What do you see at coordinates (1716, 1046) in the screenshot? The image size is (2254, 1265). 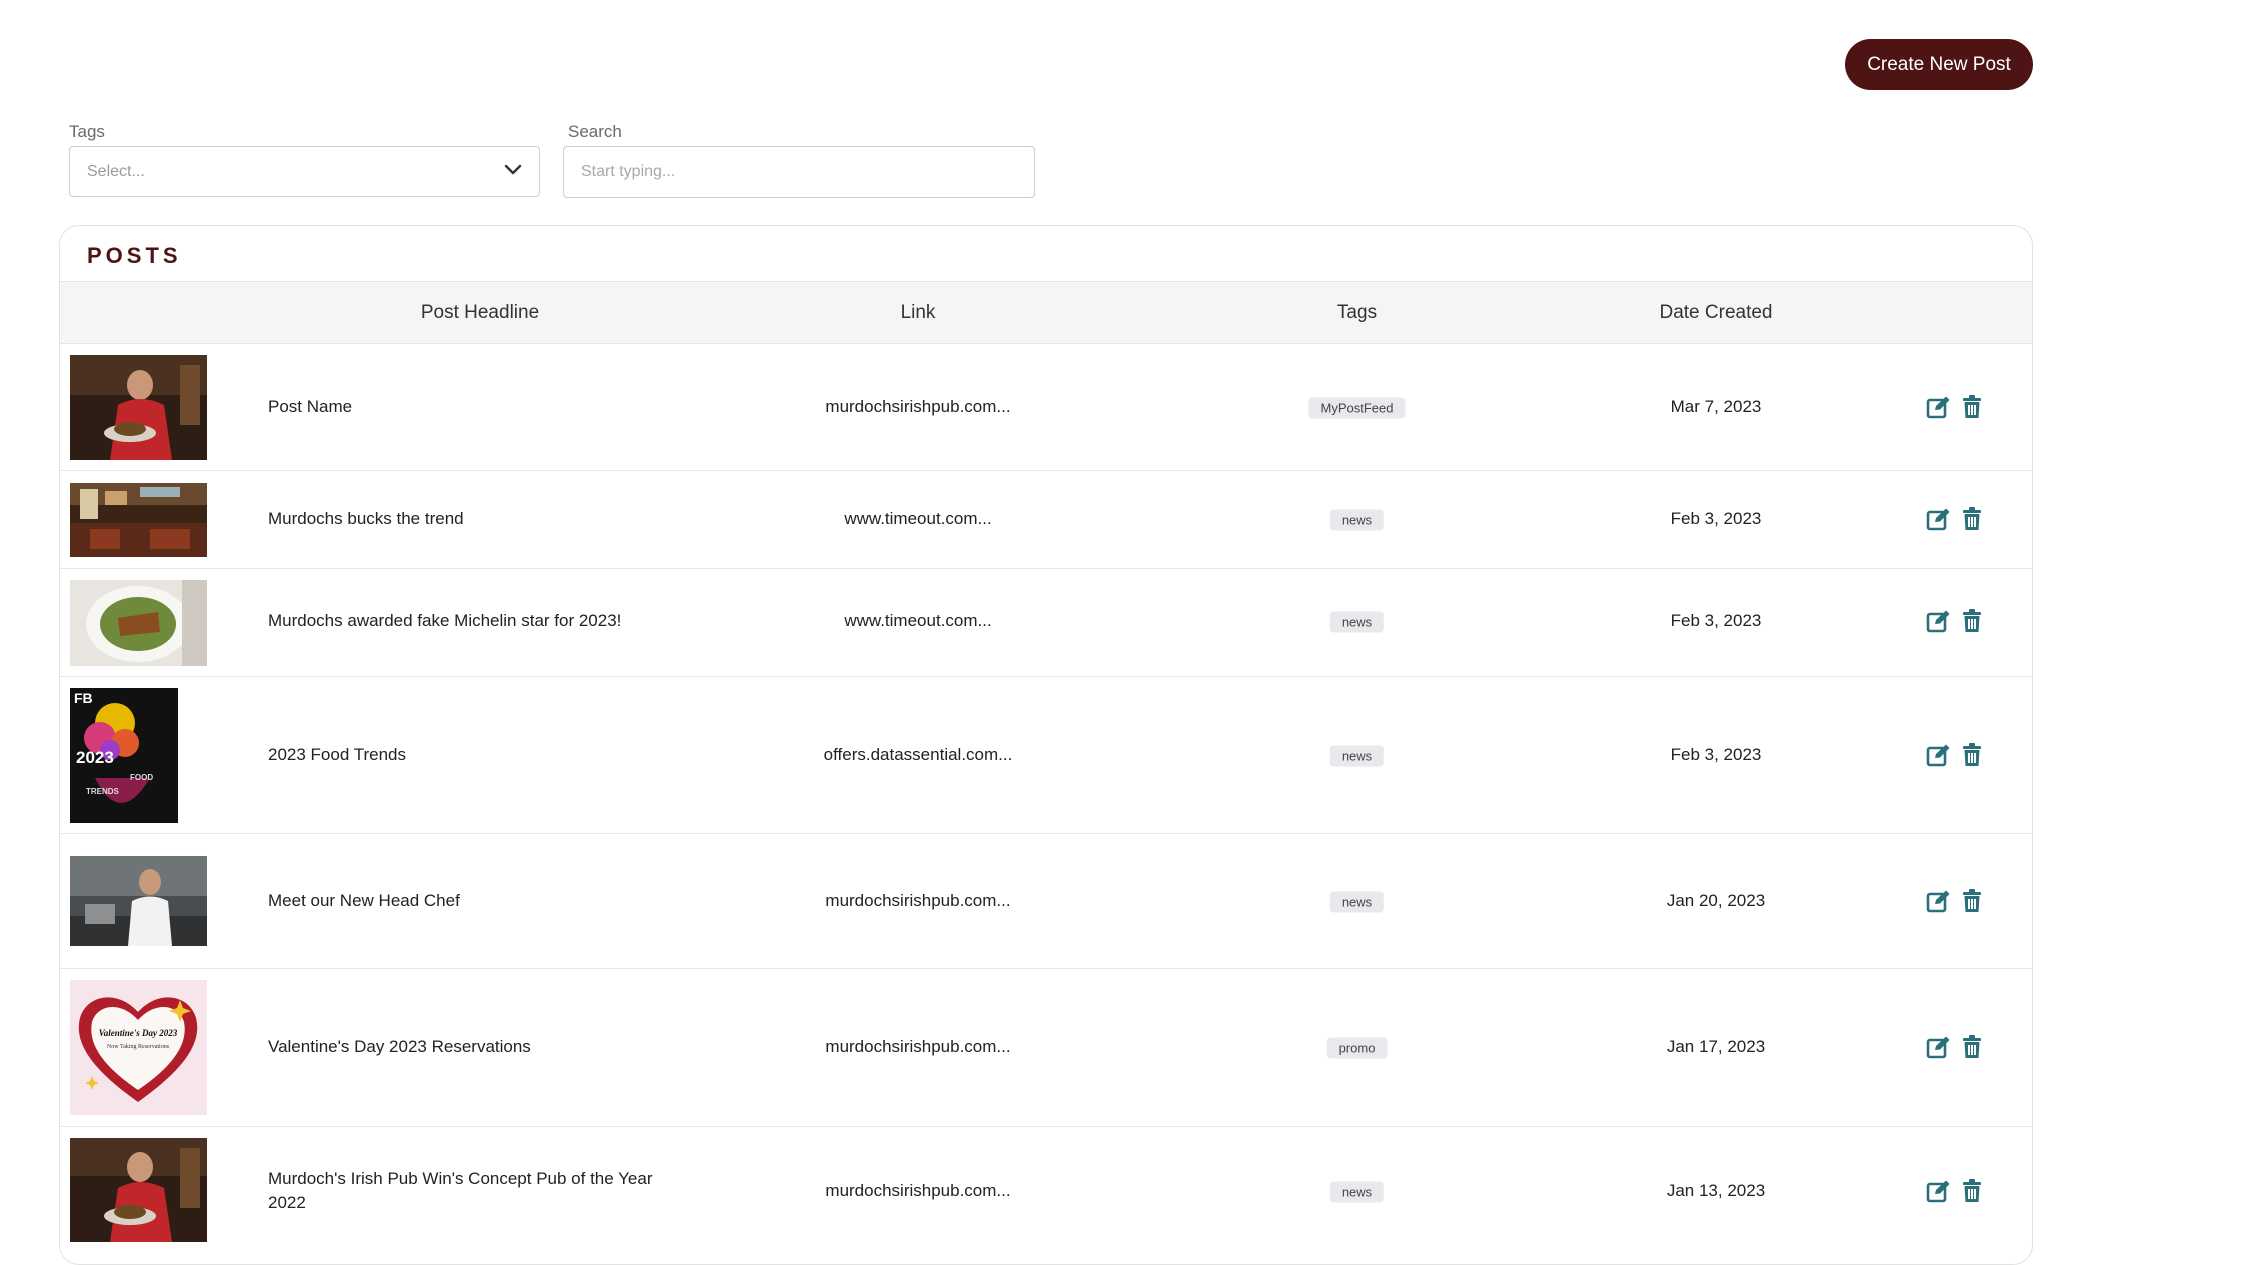 I see `post-date: Jan 17, 2023` at bounding box center [1716, 1046].